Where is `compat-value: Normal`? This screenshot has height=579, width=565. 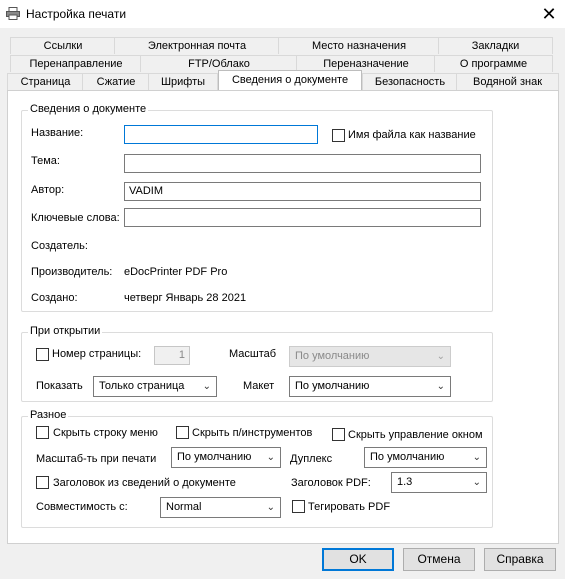 compat-value: Normal is located at coordinates (184, 507).